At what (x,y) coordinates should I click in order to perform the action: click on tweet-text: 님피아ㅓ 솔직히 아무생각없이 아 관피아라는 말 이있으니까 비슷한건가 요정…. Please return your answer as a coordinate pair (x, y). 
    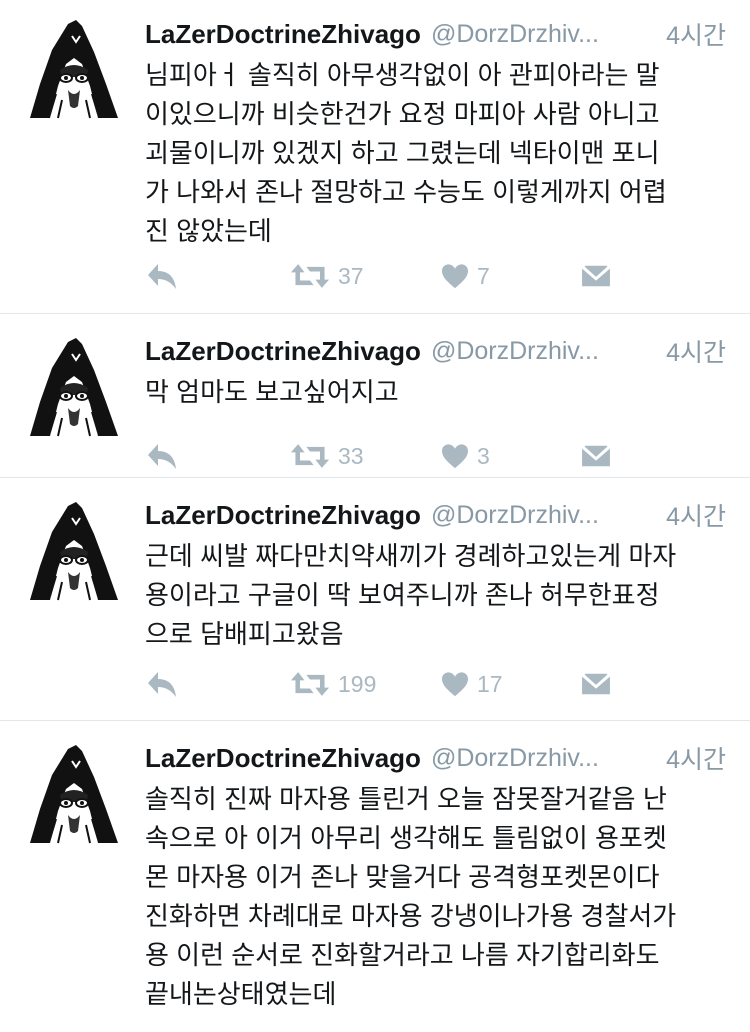
    Looking at the image, I should click on (406, 153).